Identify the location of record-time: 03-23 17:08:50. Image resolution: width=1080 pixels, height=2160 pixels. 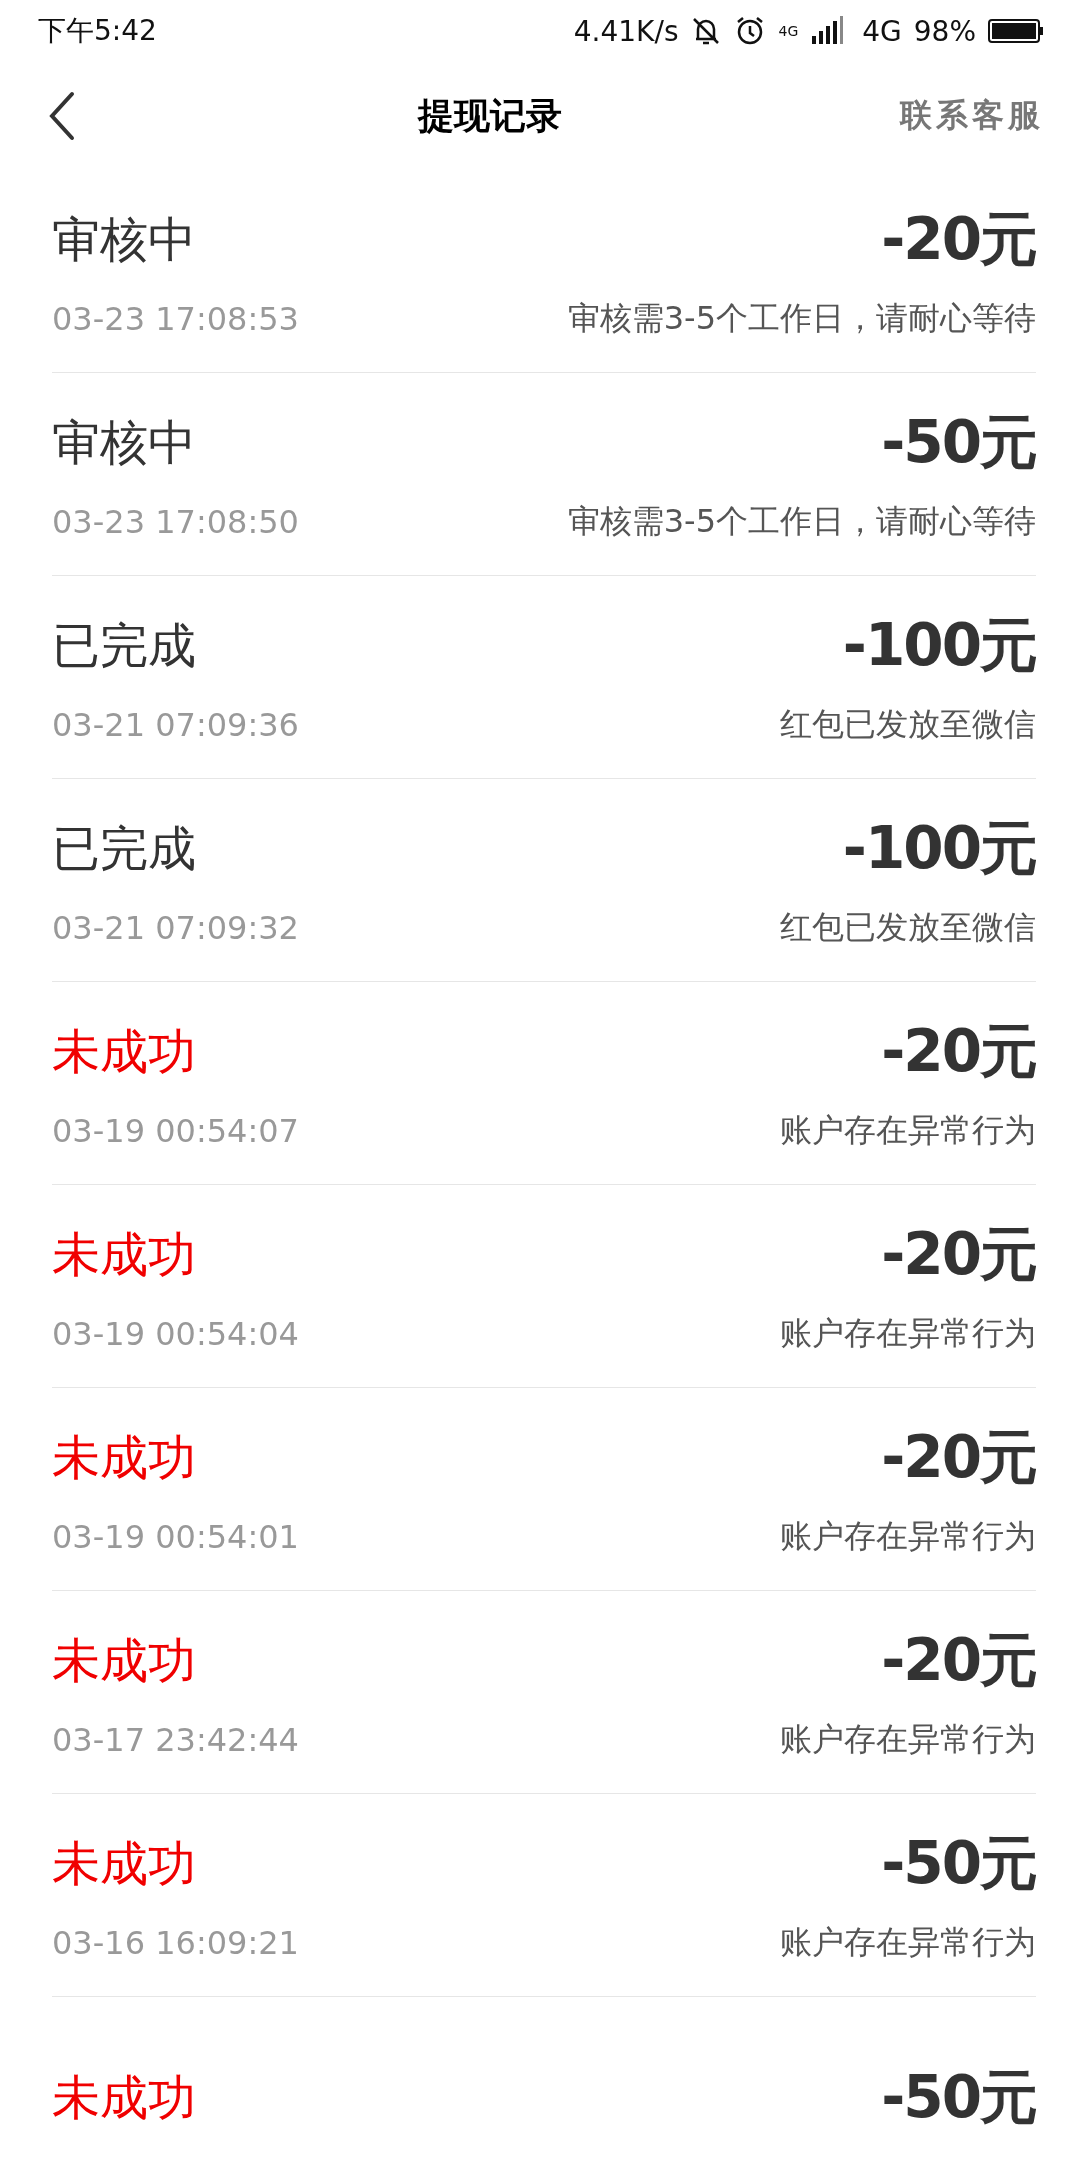
(175, 522).